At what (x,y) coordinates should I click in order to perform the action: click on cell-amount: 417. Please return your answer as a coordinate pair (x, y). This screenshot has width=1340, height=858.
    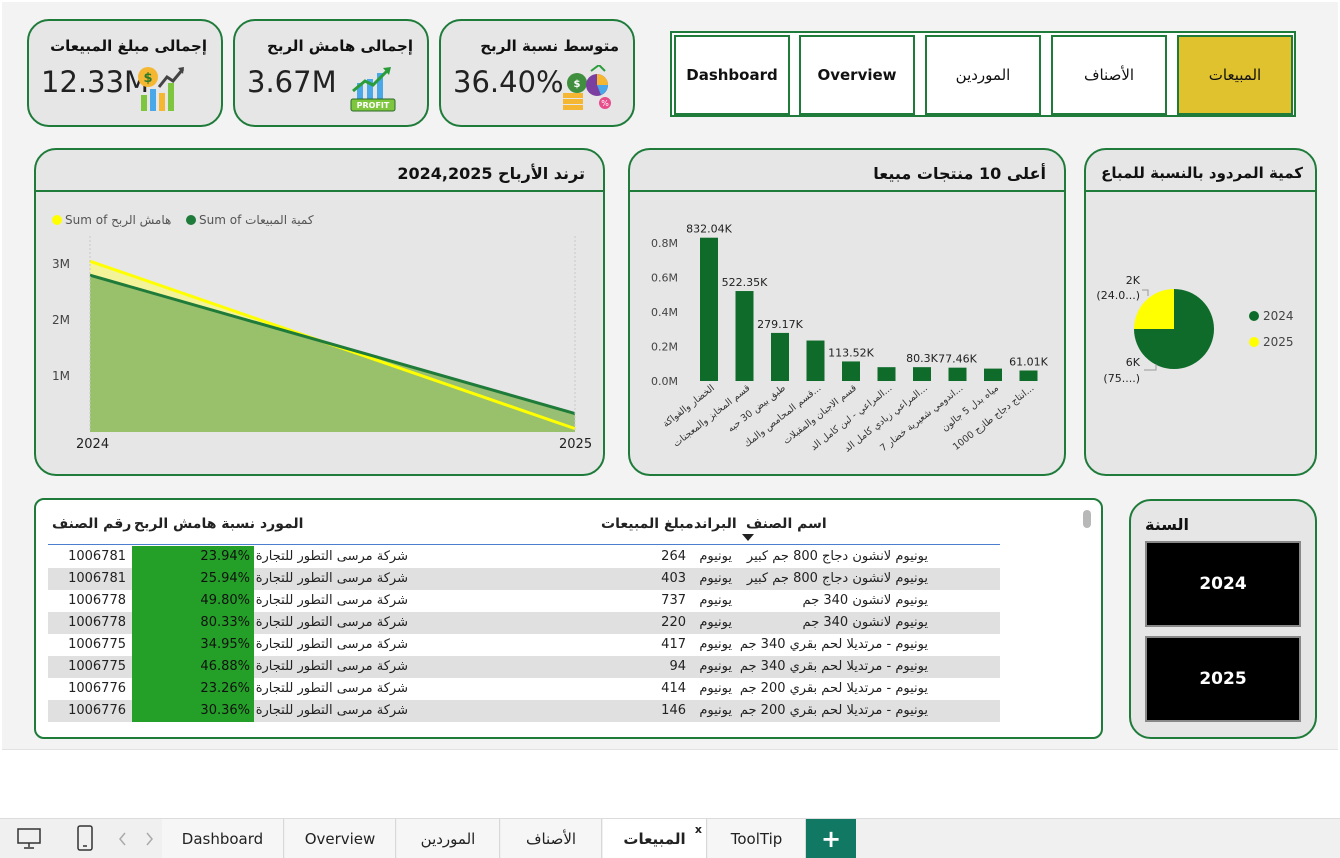
    Looking at the image, I should click on (673, 644).